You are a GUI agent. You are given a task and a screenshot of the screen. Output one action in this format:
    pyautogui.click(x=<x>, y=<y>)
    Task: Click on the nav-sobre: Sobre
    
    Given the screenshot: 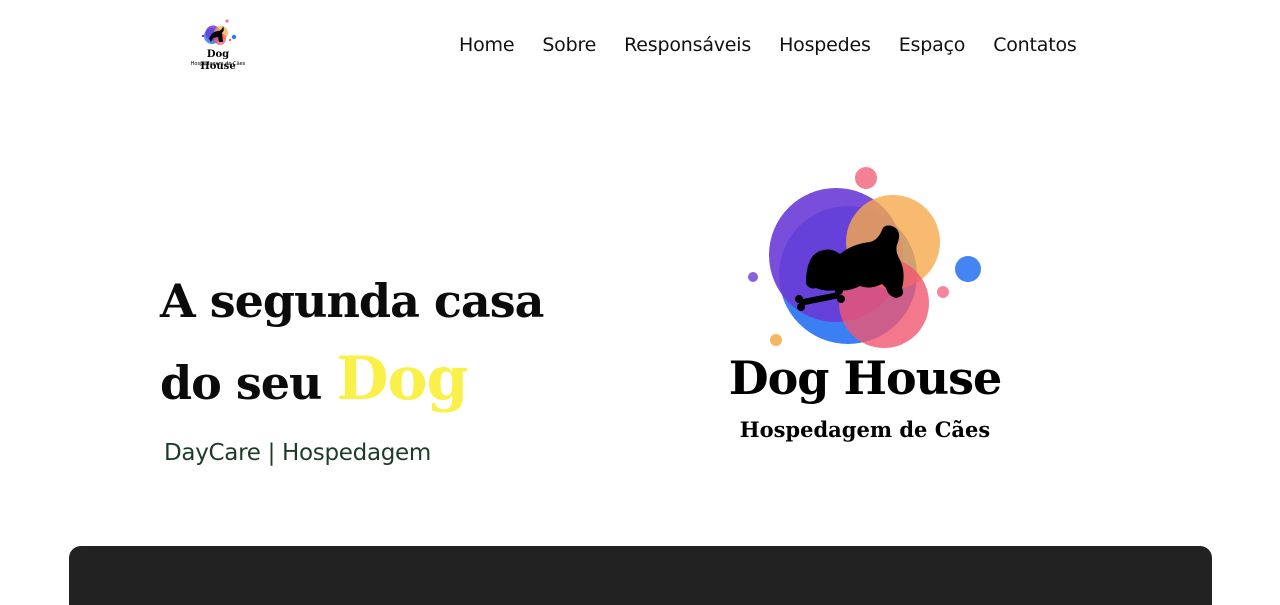 What is the action you would take?
    pyautogui.click(x=569, y=45)
    